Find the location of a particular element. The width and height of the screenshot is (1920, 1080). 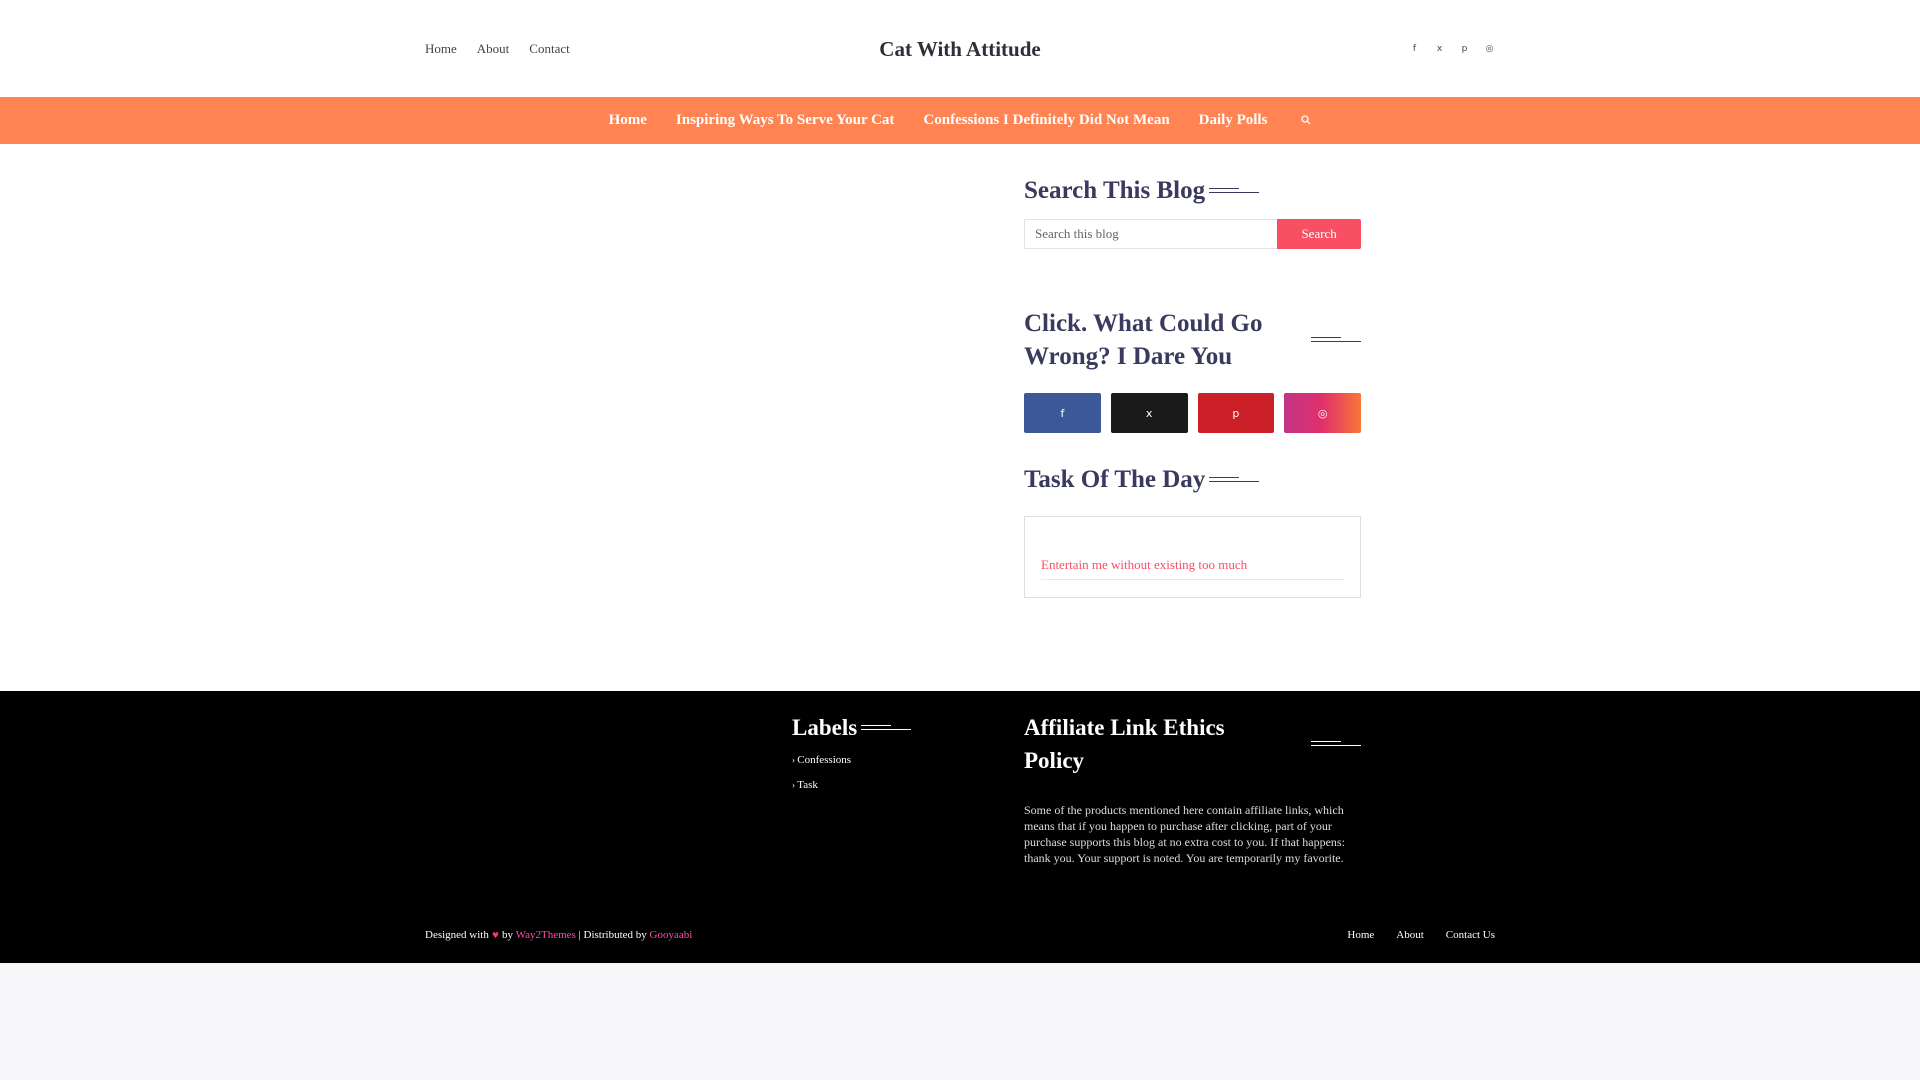

credits-distributed: | Distributed by is located at coordinates (612, 935).